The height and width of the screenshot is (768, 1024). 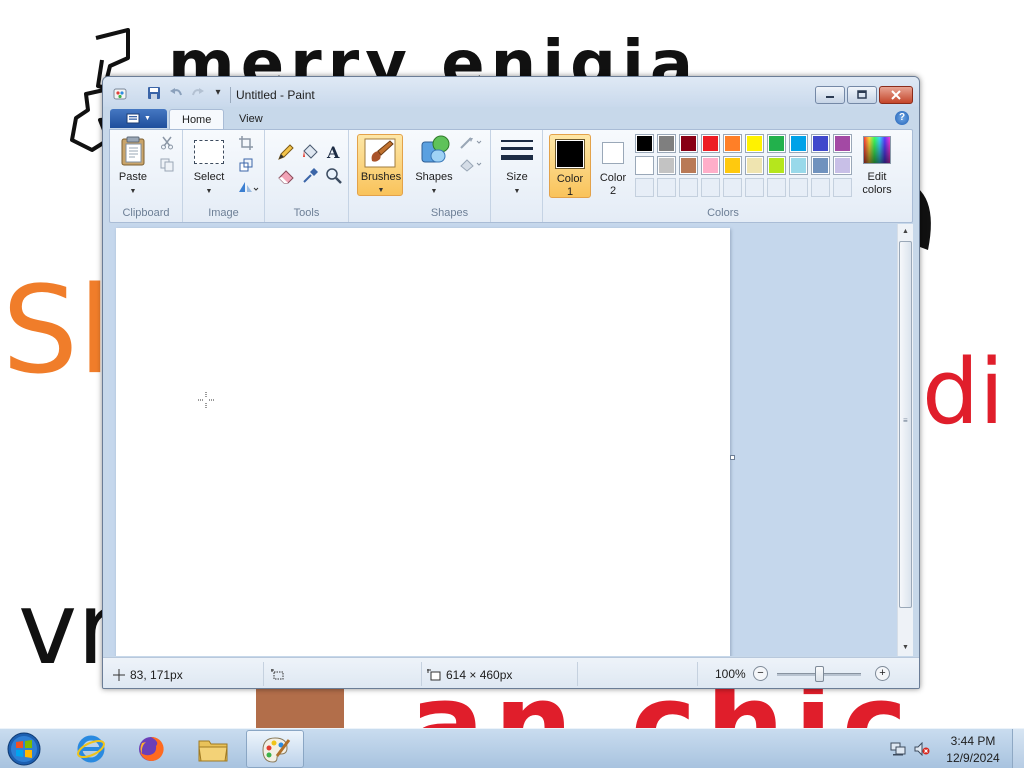 I want to click on paint-menu-button: ▼, so click(x=138, y=118).